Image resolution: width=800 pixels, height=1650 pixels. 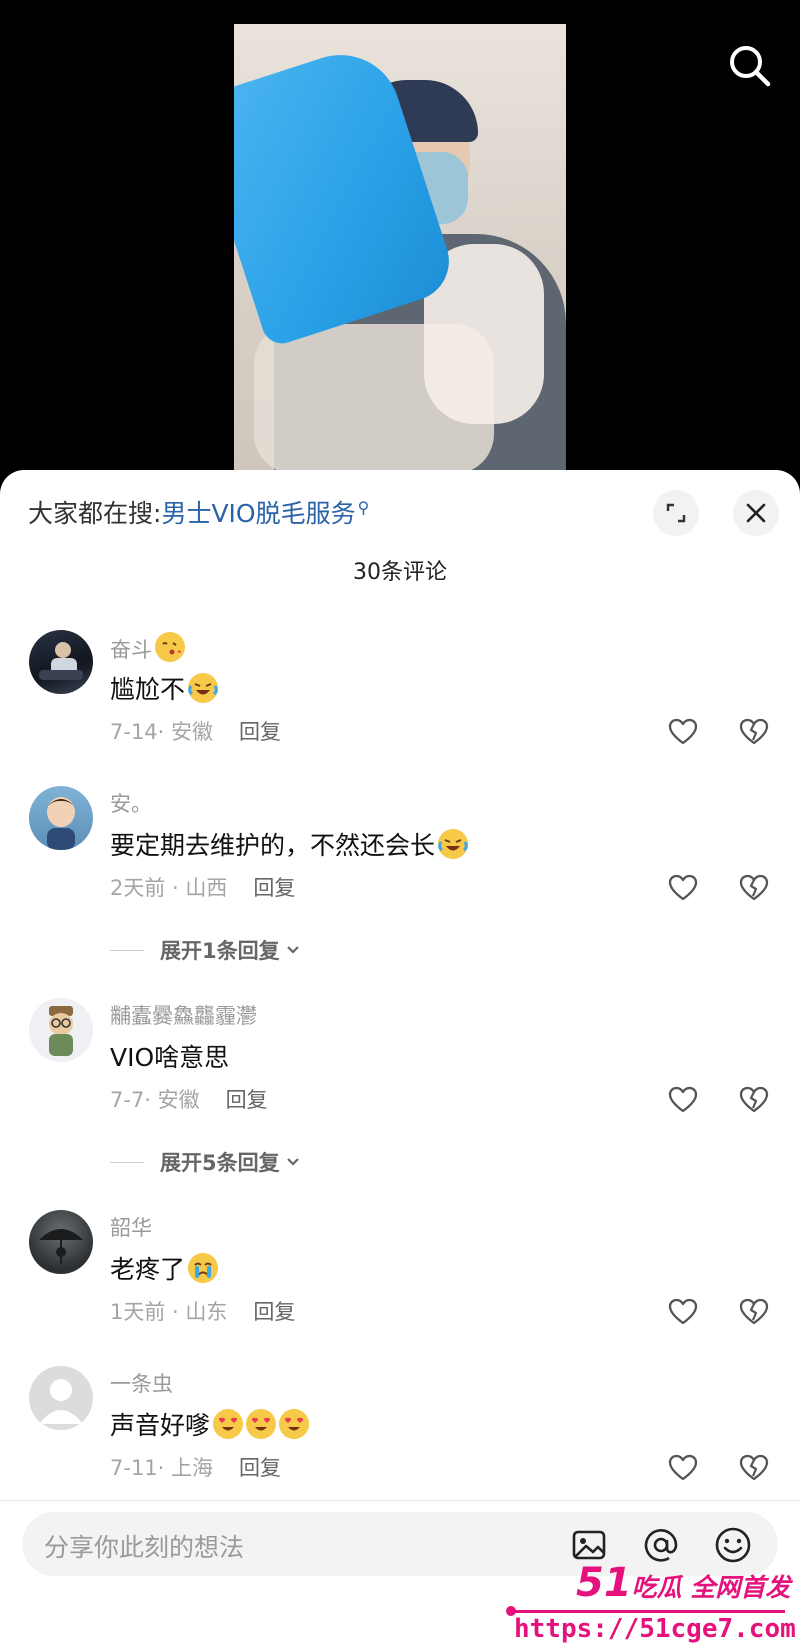 I want to click on comment-meta: 1天前 · 山东 回复, so click(x=202, y=1311).